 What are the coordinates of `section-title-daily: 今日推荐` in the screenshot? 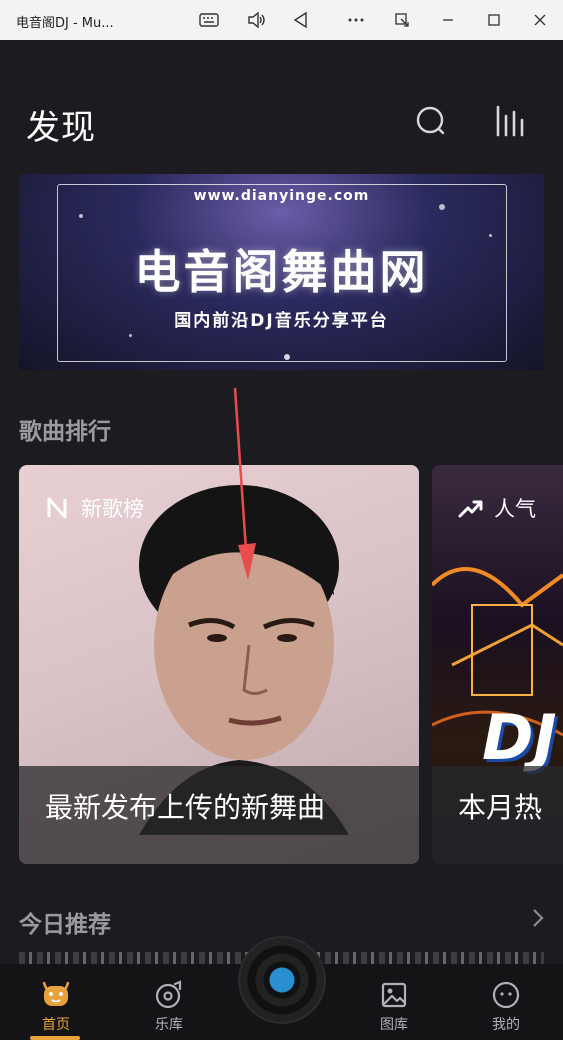 It's located at (65, 925).